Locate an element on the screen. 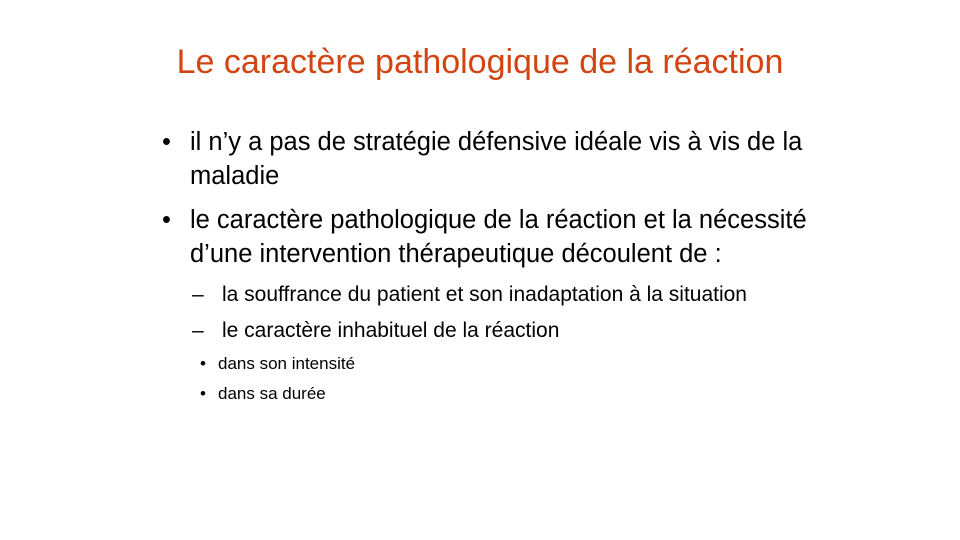  sub-sub-bullet-item: • dans son intensité is located at coordinates (509, 364).